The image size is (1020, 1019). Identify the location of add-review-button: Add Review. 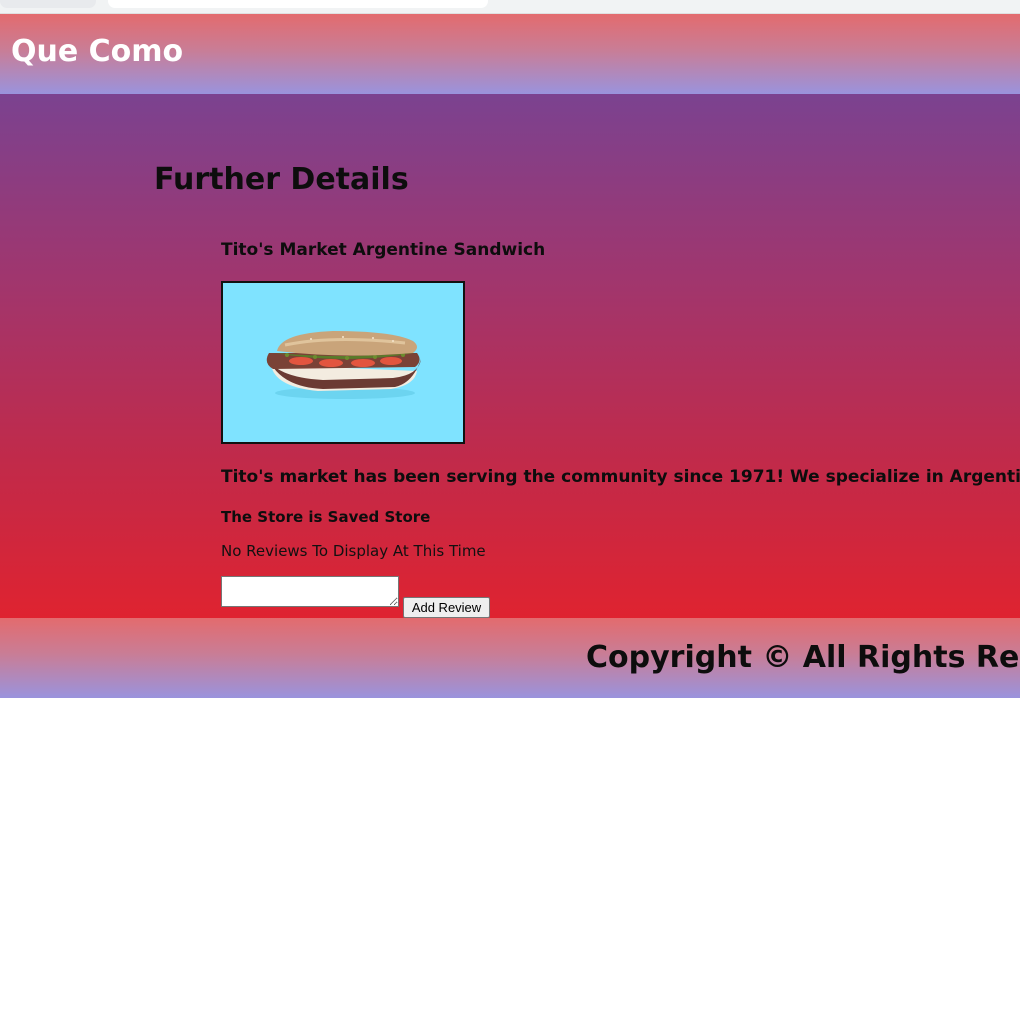
(446, 607).